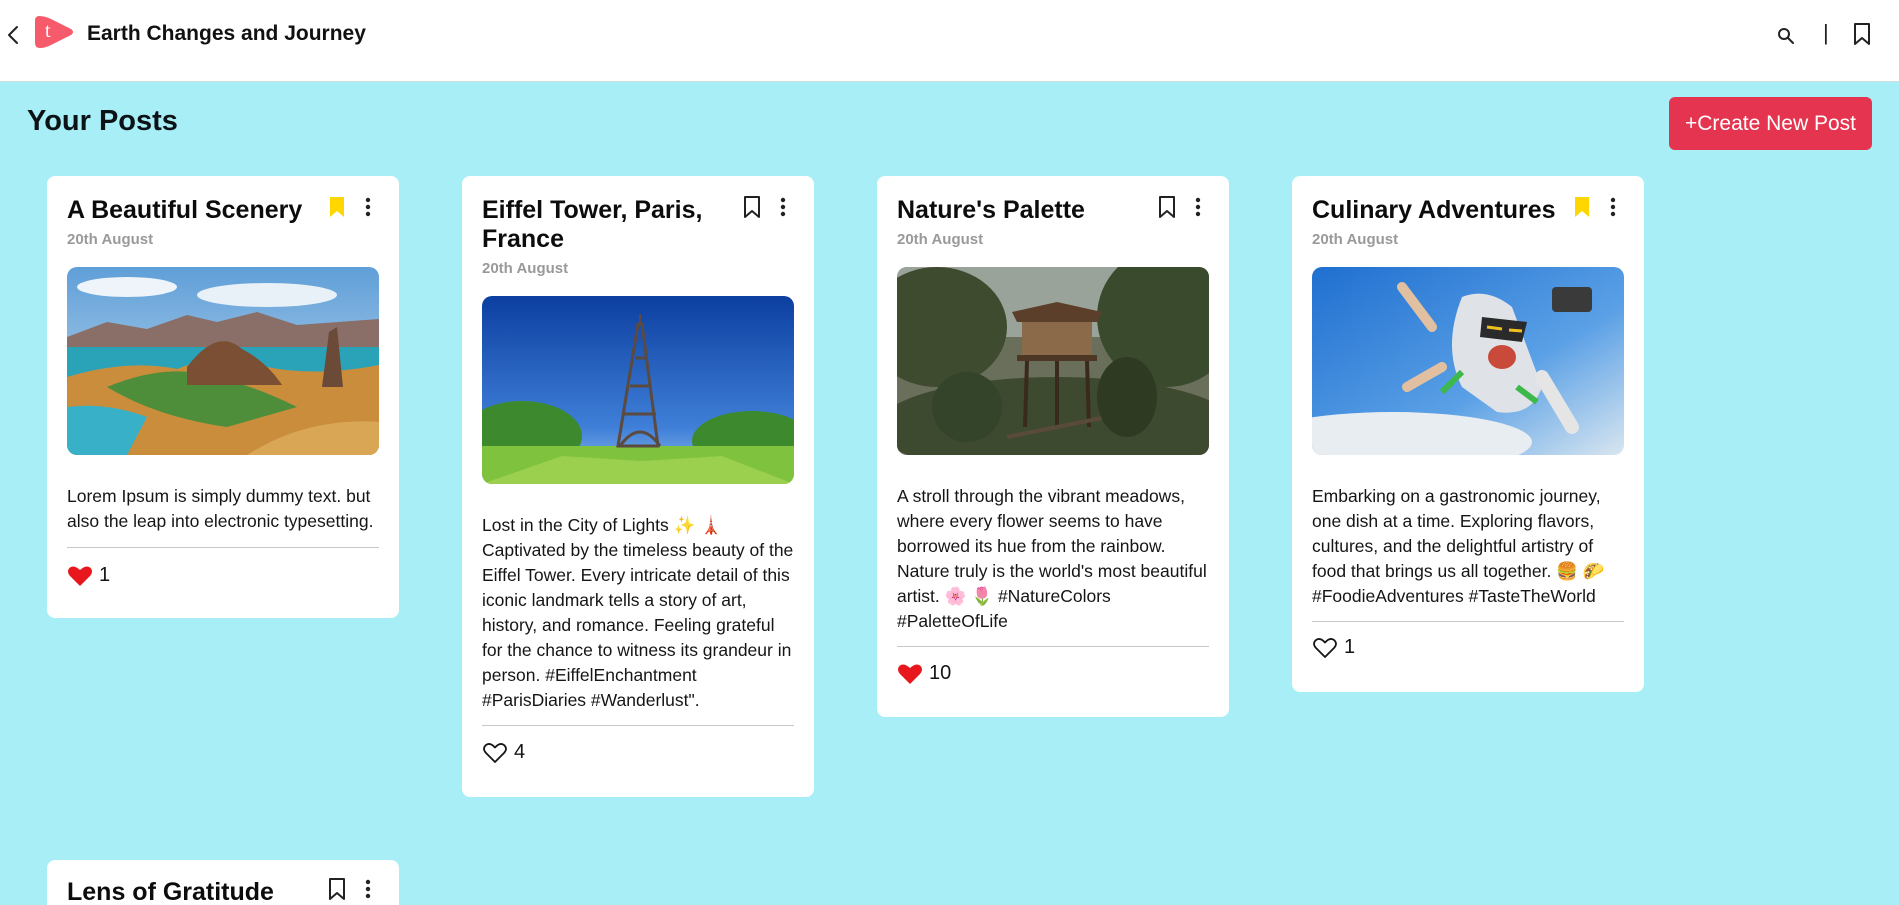  I want to click on post-card: Lens of Gratitude, so click(223, 882).